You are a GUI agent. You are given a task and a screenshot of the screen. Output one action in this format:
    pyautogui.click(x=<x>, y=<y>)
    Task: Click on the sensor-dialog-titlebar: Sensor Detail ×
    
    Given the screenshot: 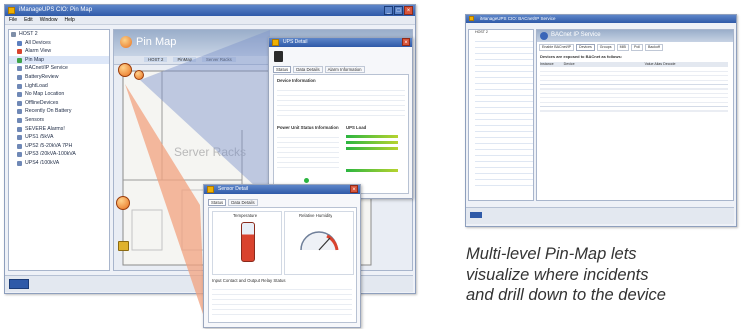 What is the action you would take?
    pyautogui.click(x=282, y=189)
    